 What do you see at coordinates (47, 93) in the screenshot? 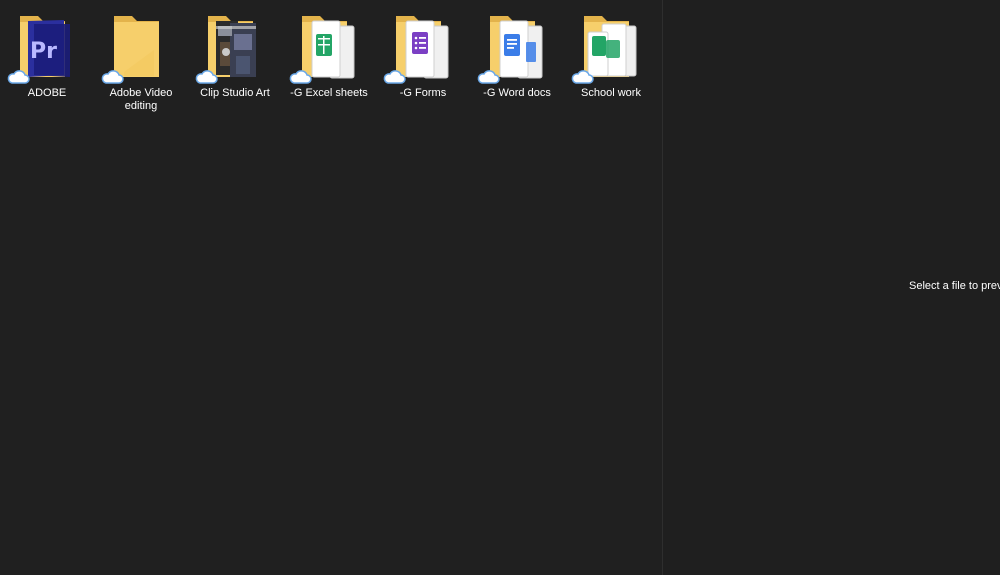
I see `folder-label: ADOBE` at bounding box center [47, 93].